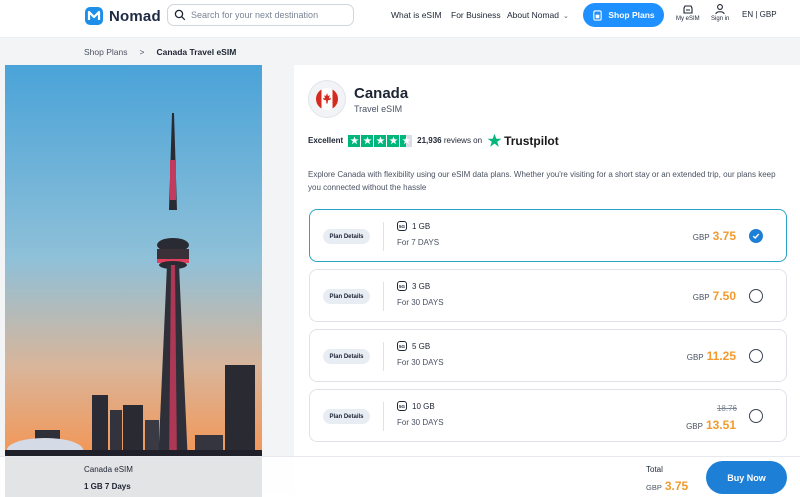  I want to click on plan-price: GBP 13.51, so click(711, 425).